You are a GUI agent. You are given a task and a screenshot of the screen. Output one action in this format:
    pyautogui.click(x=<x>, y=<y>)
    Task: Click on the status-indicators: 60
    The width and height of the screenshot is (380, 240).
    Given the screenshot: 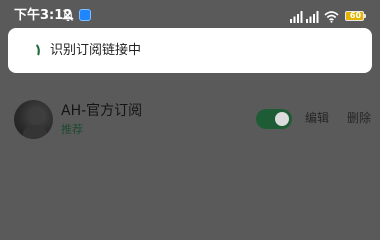 What is the action you would take?
    pyautogui.click(x=326, y=16)
    